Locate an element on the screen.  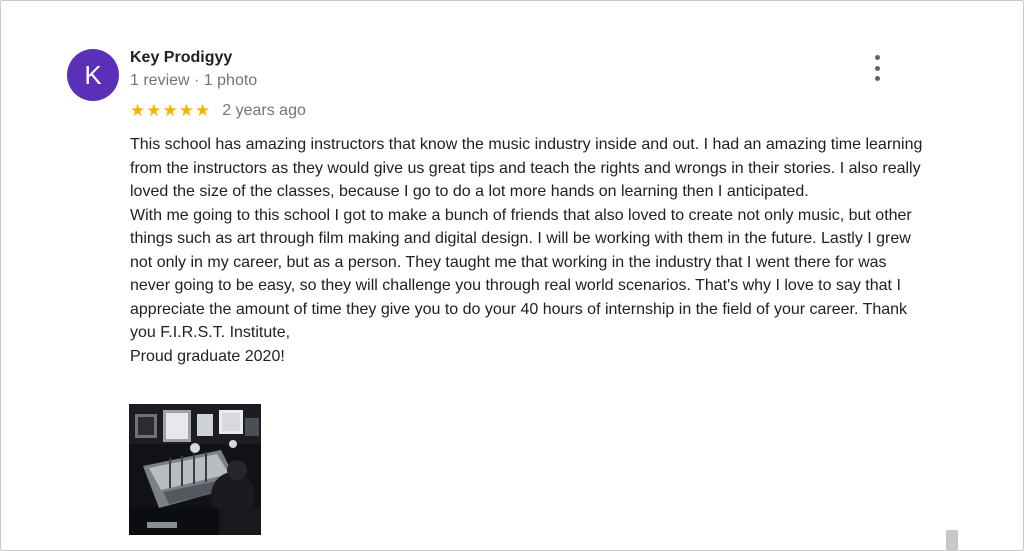
author-name: Key Prodigyy is located at coordinates (181, 58).